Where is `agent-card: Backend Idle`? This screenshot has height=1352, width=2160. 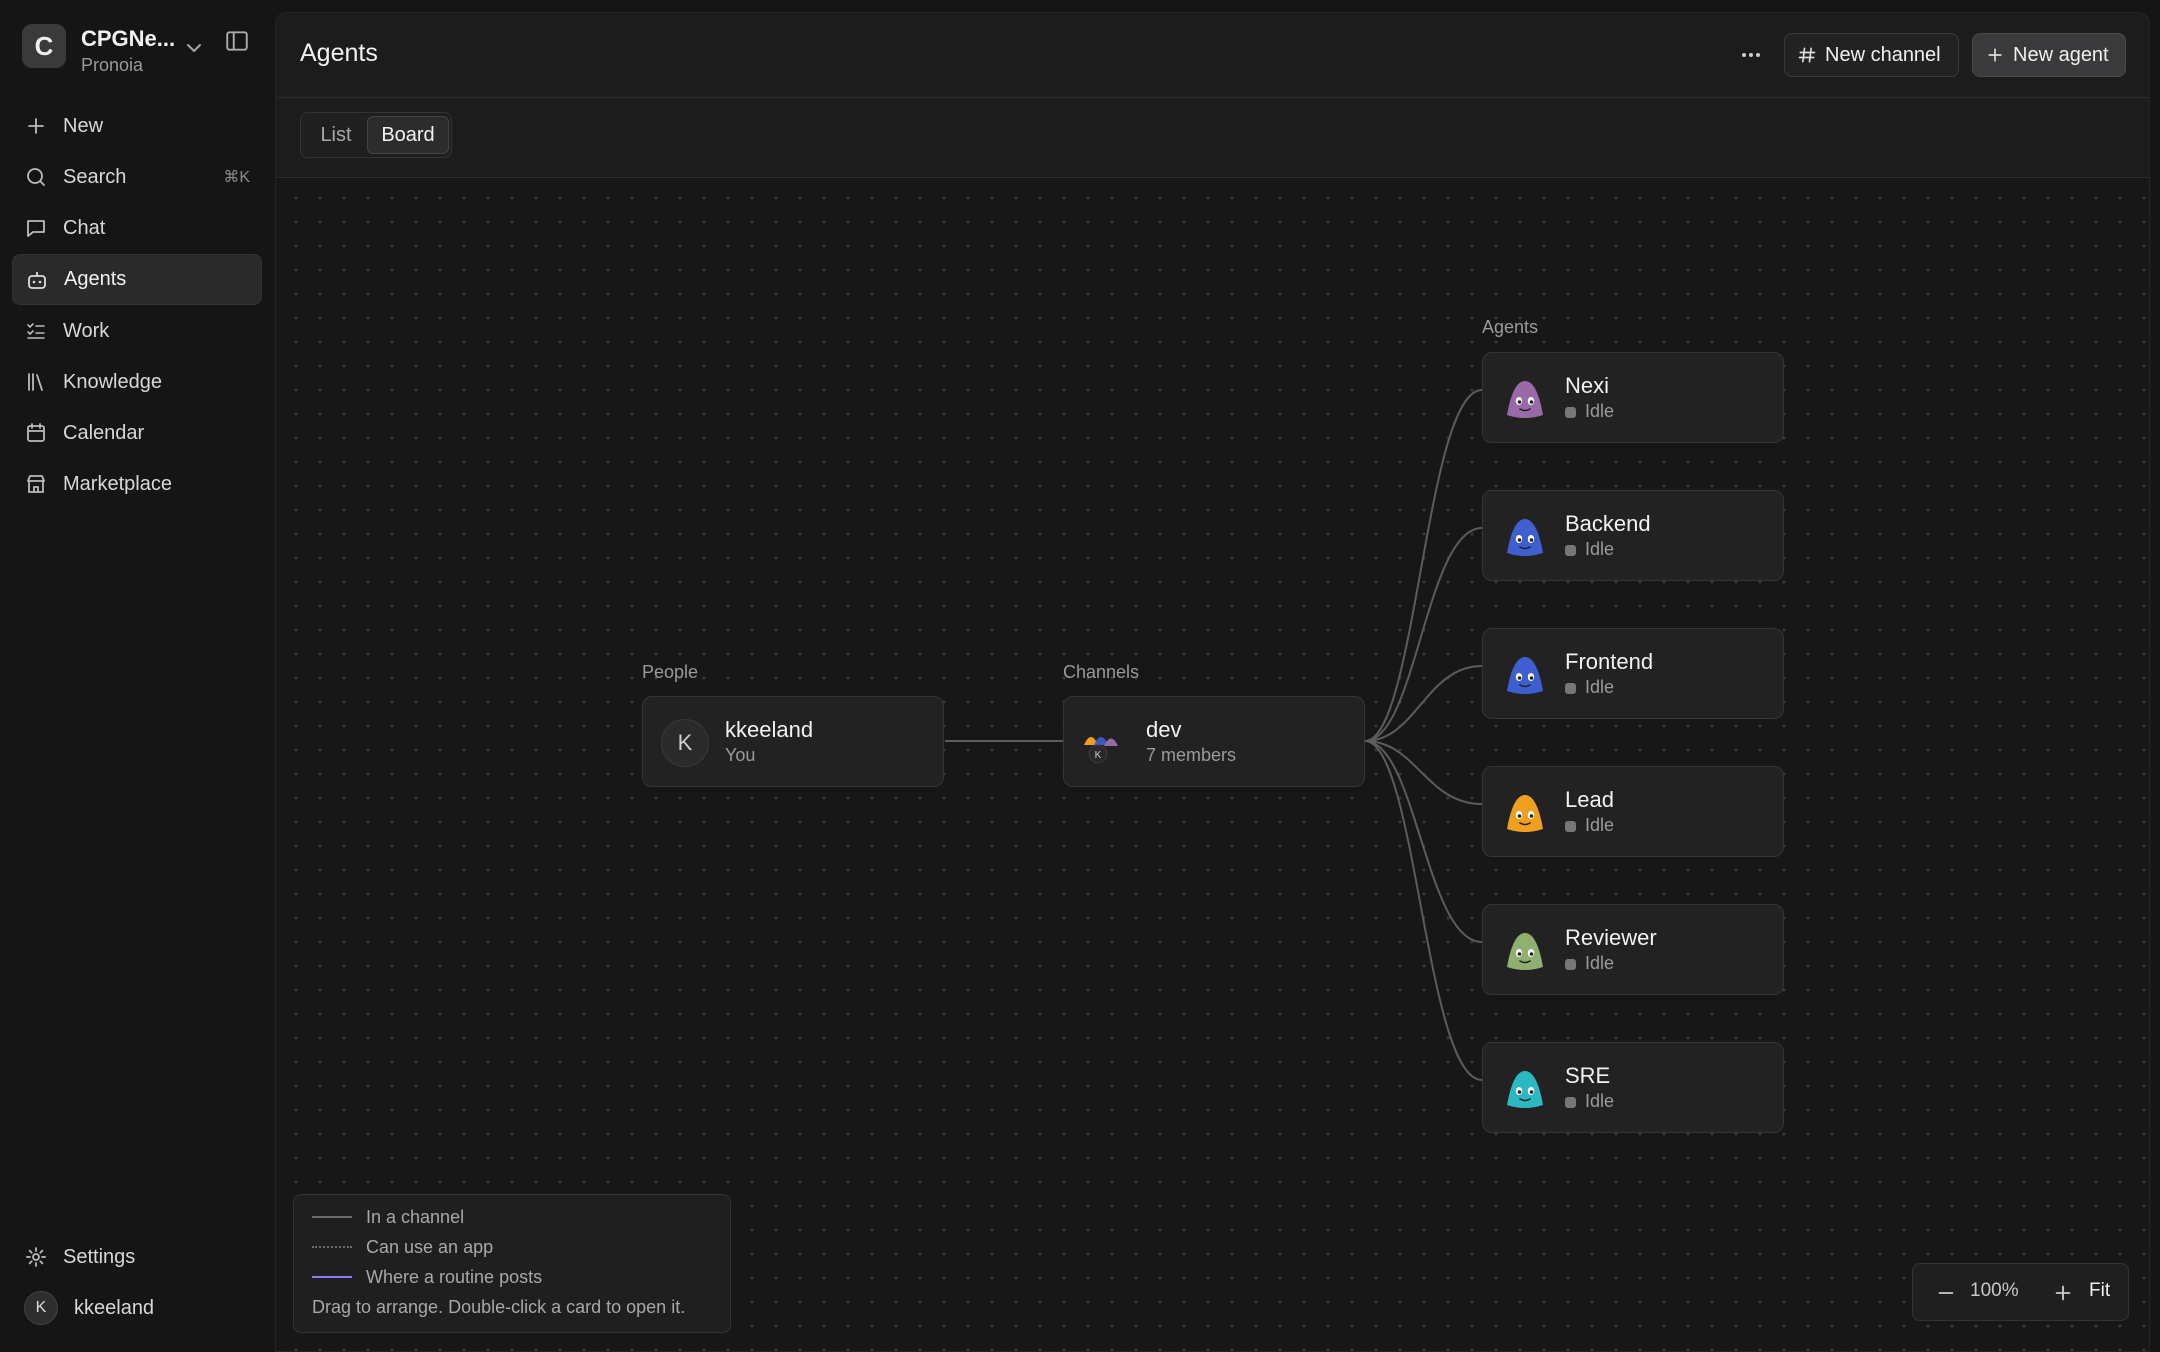
agent-card: Backend Idle is located at coordinates (1633, 535).